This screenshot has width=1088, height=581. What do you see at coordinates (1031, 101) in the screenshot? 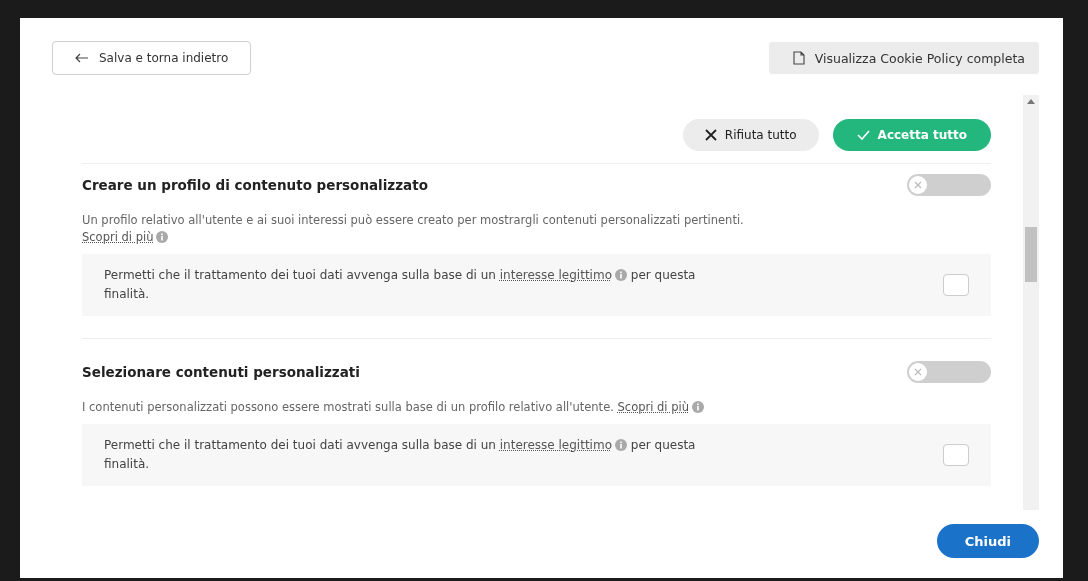
I see `scroll-up-icon` at bounding box center [1031, 101].